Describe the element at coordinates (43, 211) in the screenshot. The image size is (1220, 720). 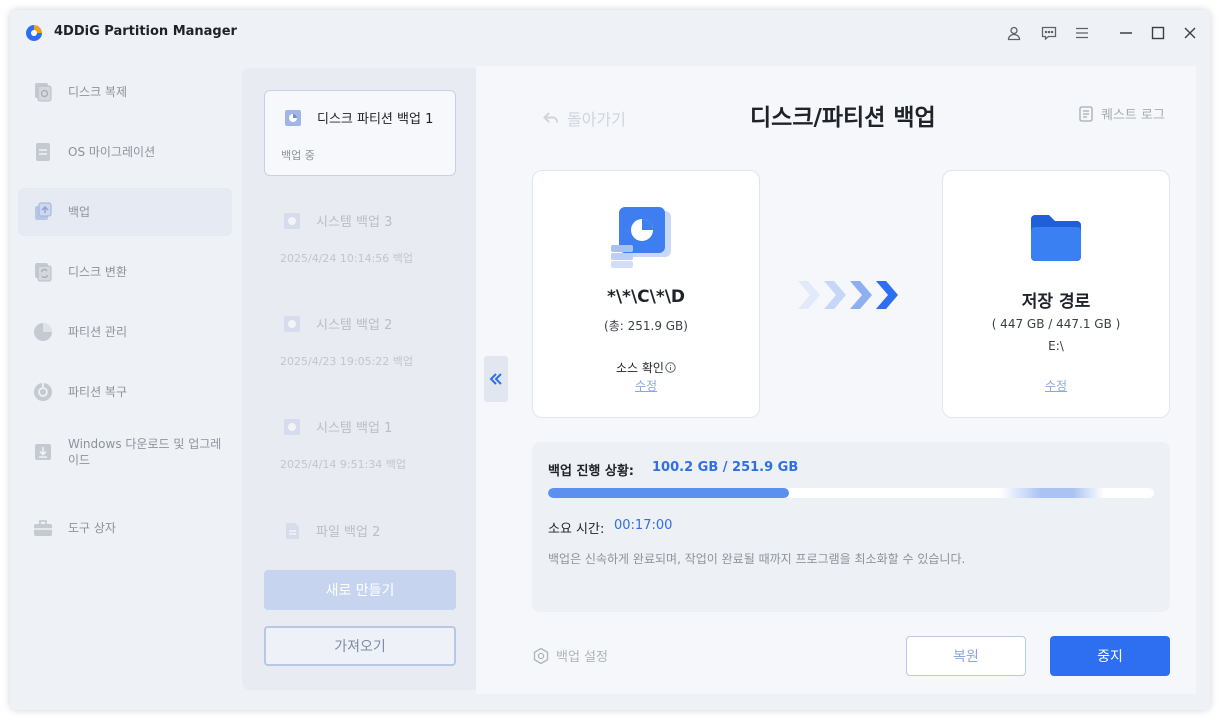
I see `backup-icon` at that location.